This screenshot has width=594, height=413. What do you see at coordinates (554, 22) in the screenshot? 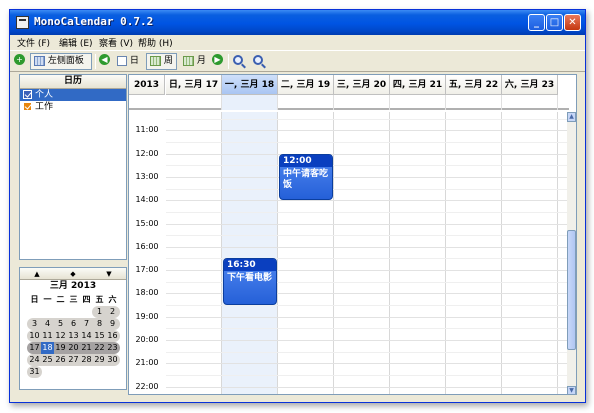
I see `maximize-button: □` at bounding box center [554, 22].